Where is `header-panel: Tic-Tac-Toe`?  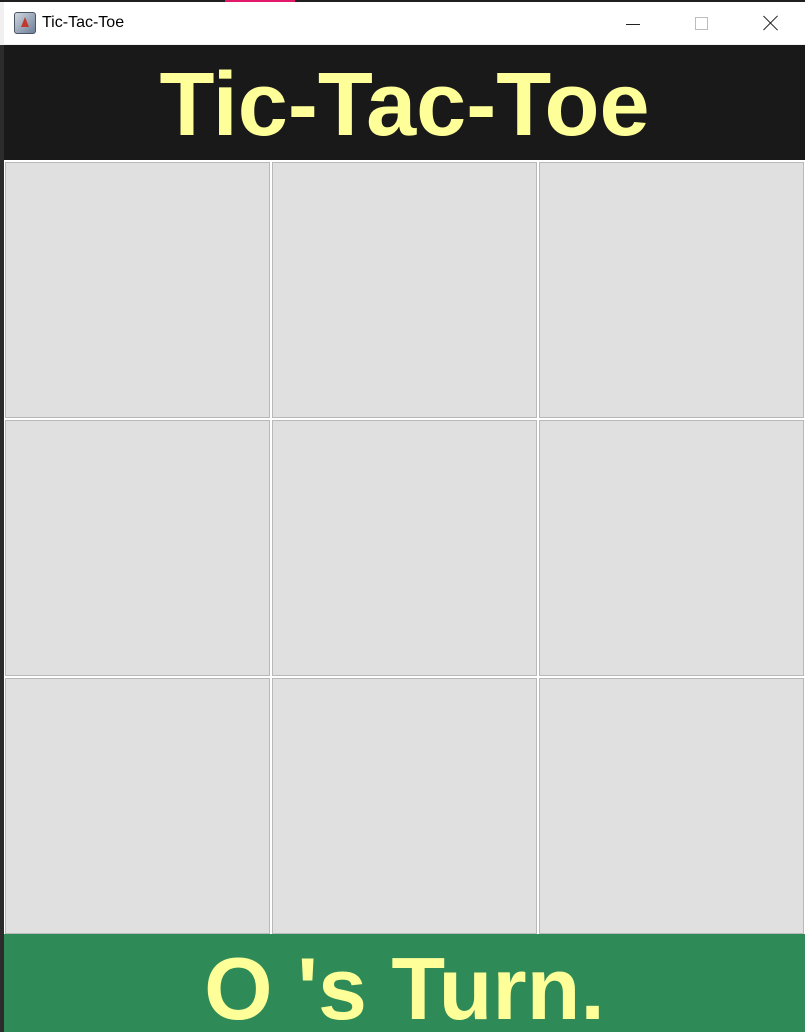
header-panel: Tic-Tac-Toe is located at coordinates (404, 102).